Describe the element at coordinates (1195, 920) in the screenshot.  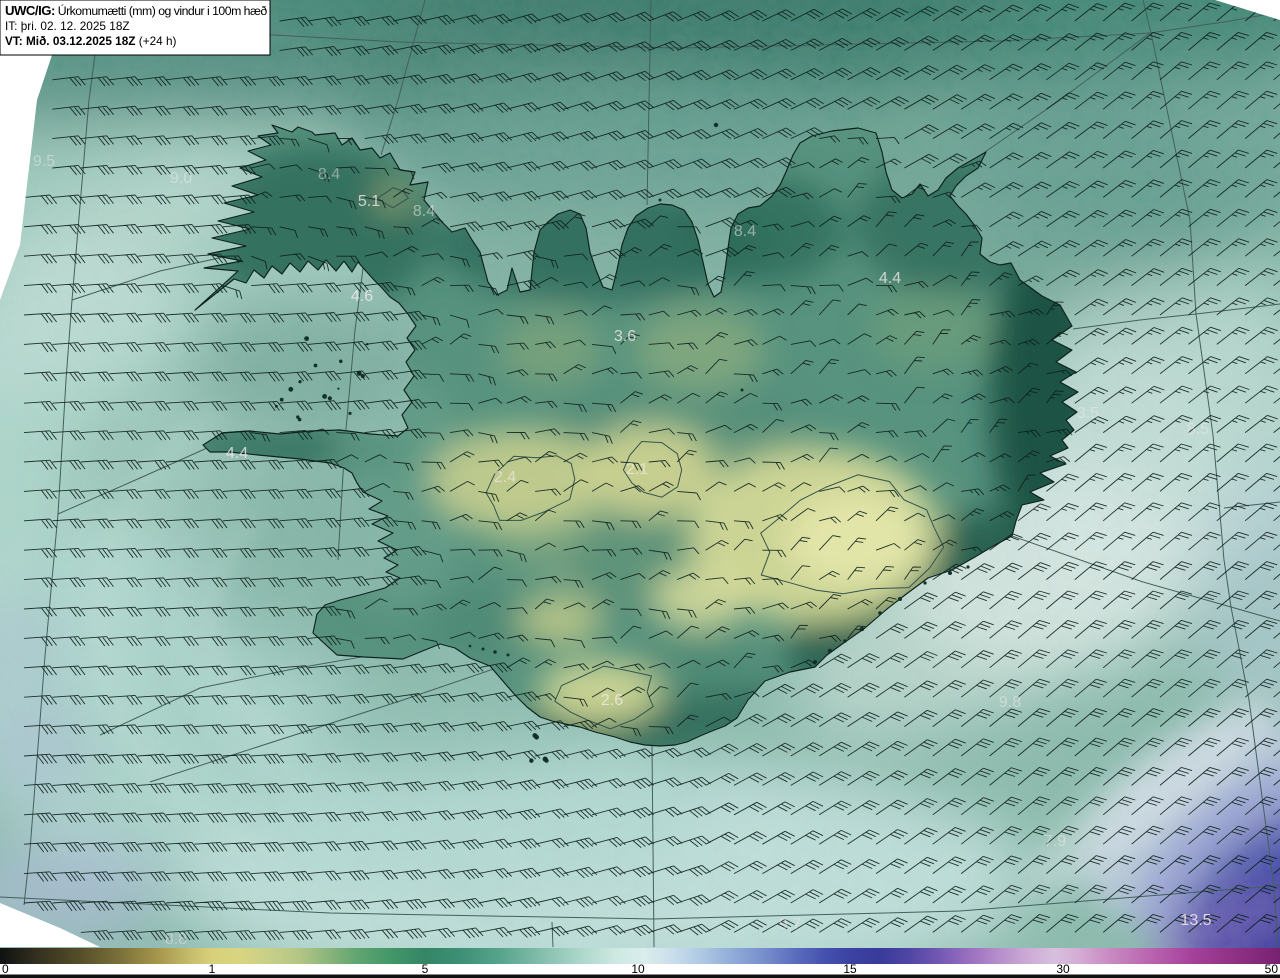
I see `svg-text: 13.5` at that location.